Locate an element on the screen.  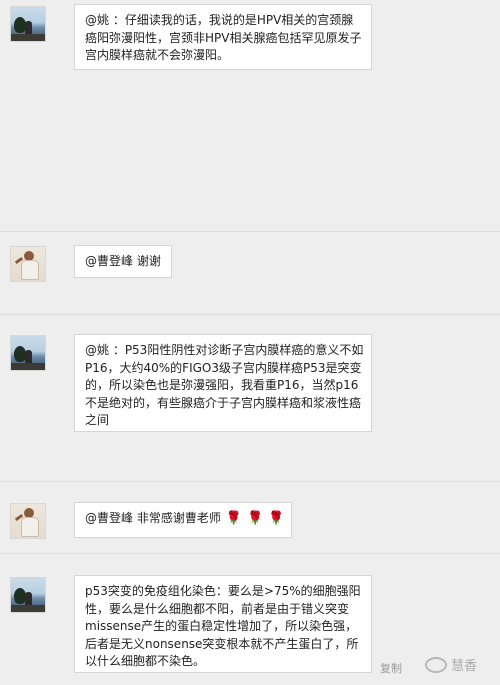
copy-button: 复制 is located at coordinates (391, 668).